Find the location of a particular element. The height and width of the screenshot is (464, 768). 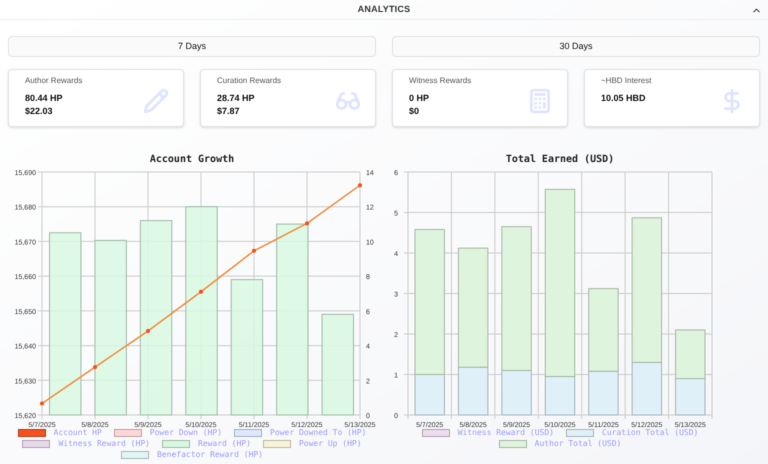

legend-label: Account HP is located at coordinates (78, 432).